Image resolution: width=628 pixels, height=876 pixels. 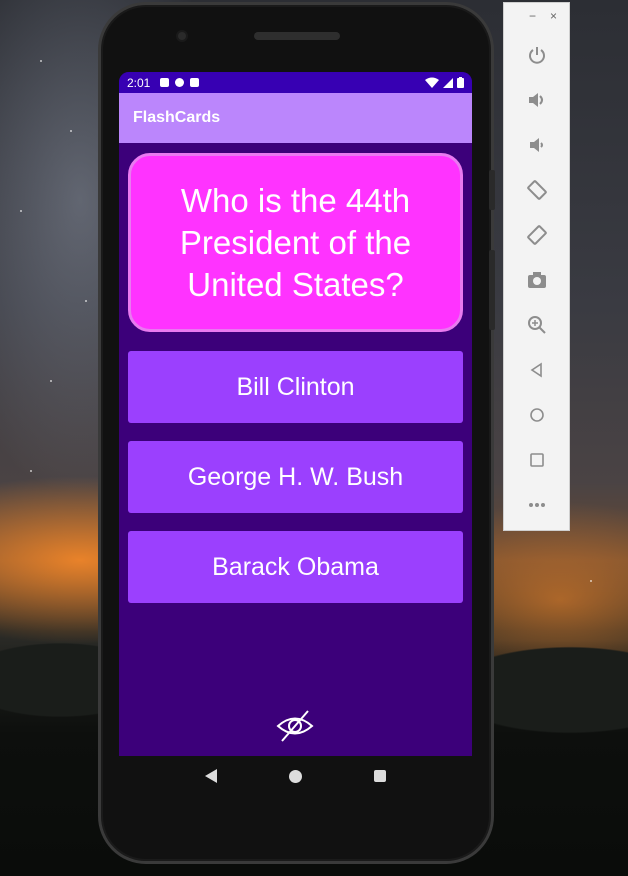 What do you see at coordinates (537, 145) in the screenshot?
I see `volume-down-icon` at bounding box center [537, 145].